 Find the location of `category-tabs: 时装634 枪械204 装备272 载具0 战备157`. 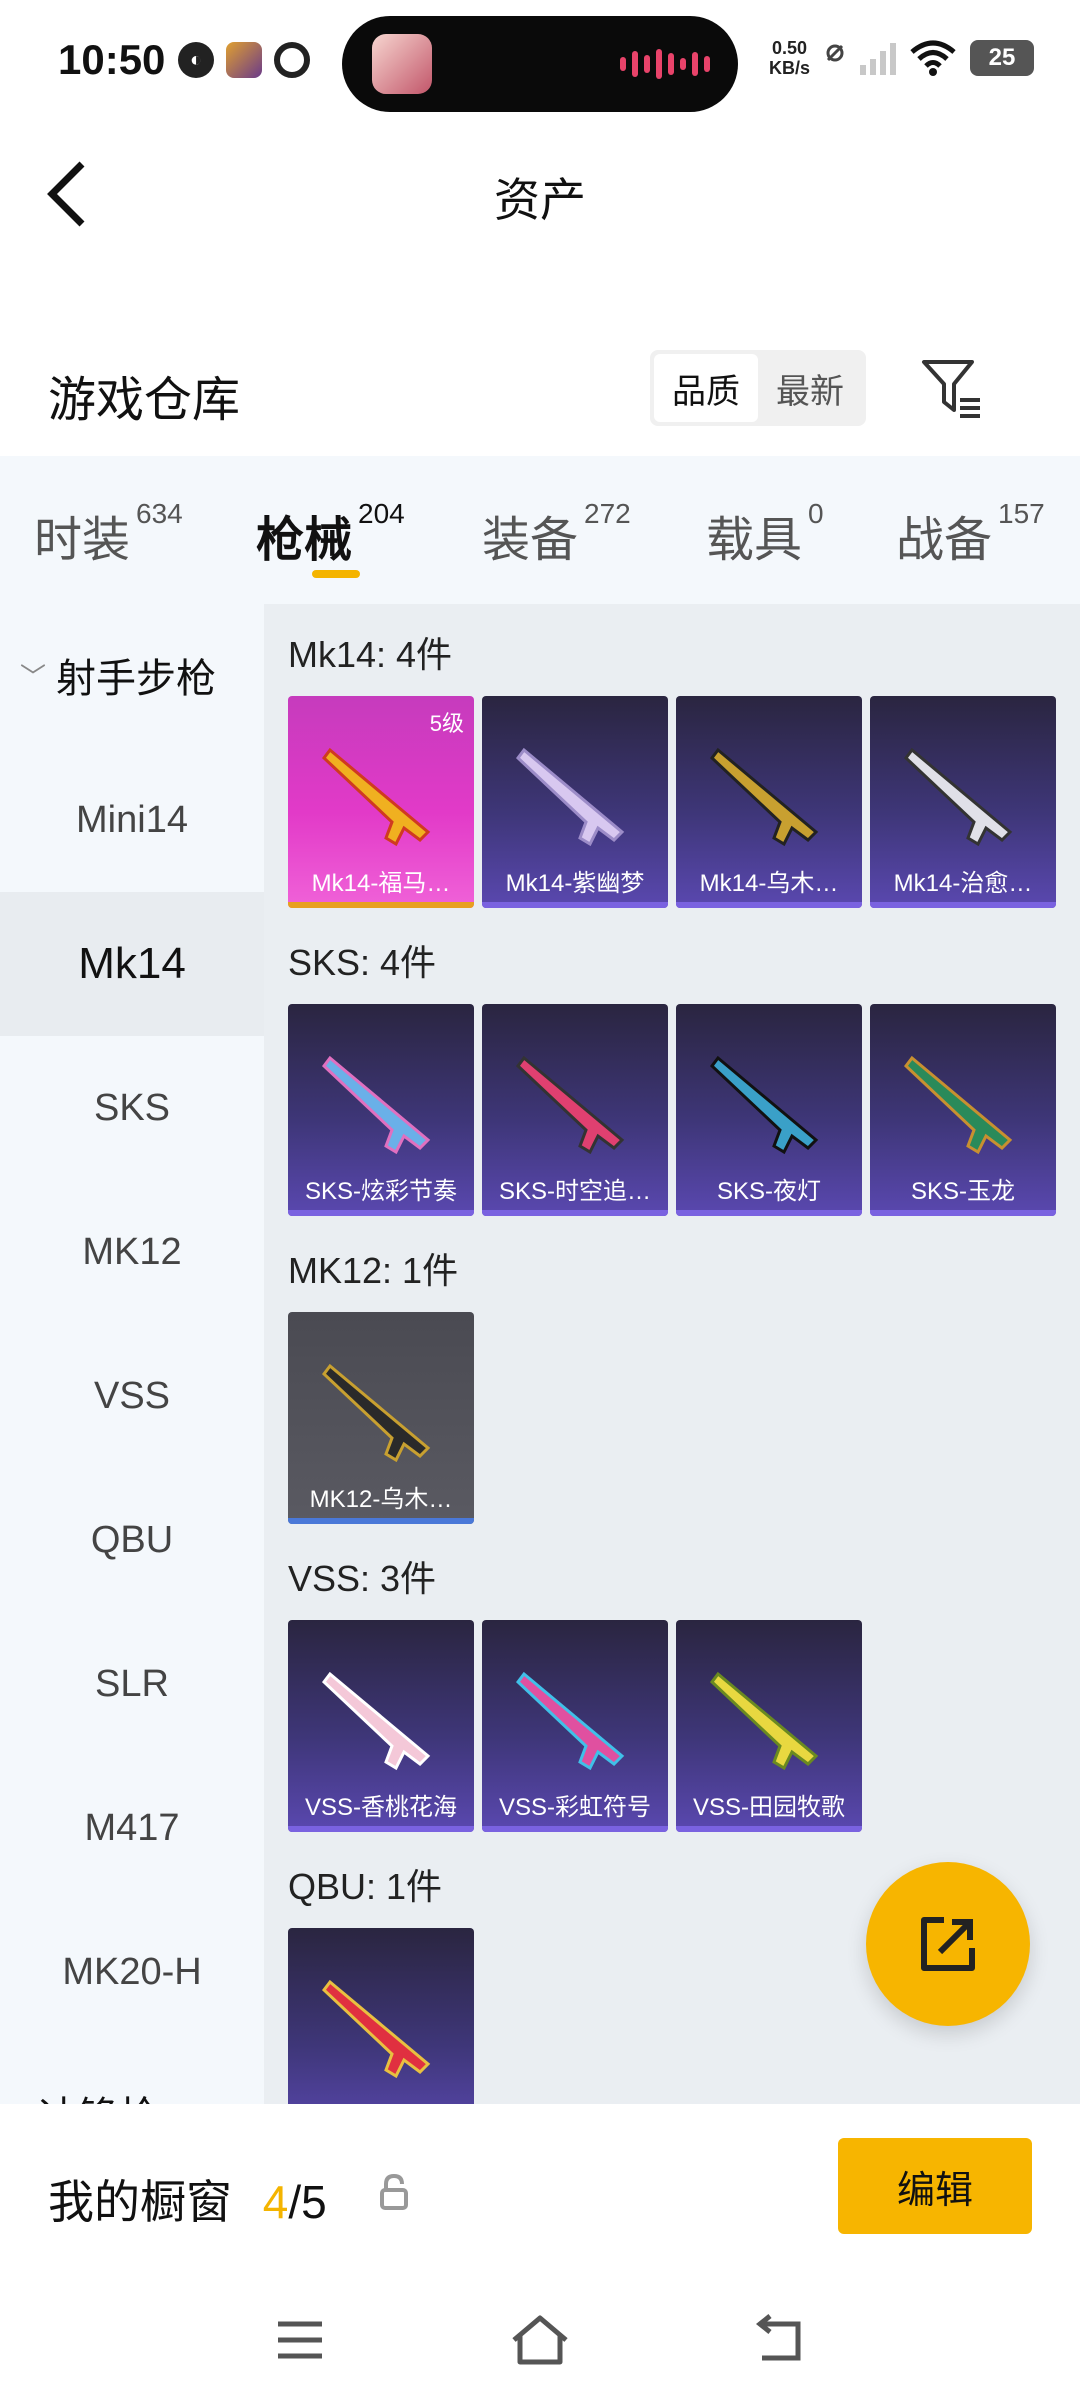

category-tabs: 时装634 枪械204 装备272 载具0 战备157 is located at coordinates (540, 530).